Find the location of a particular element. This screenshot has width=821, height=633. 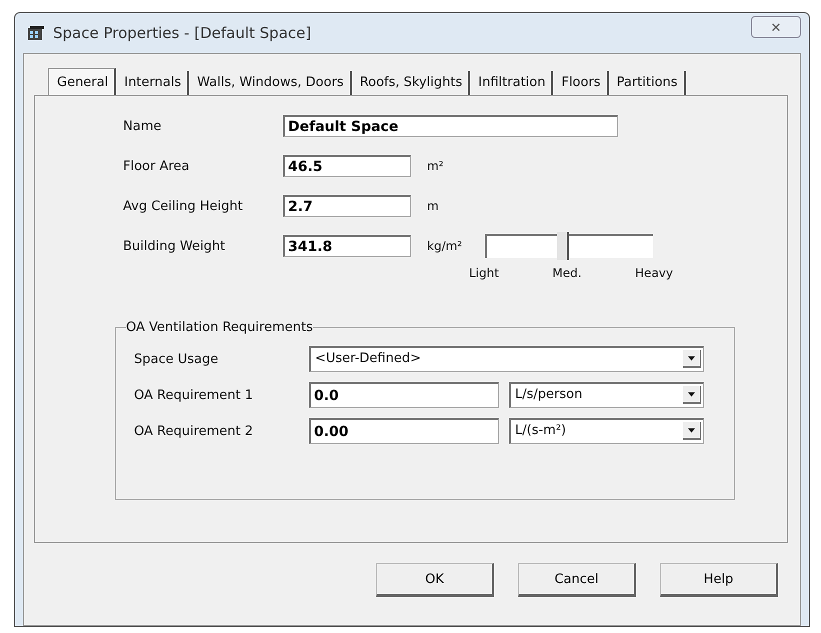

input-field: Default Space is located at coordinates (450, 126).